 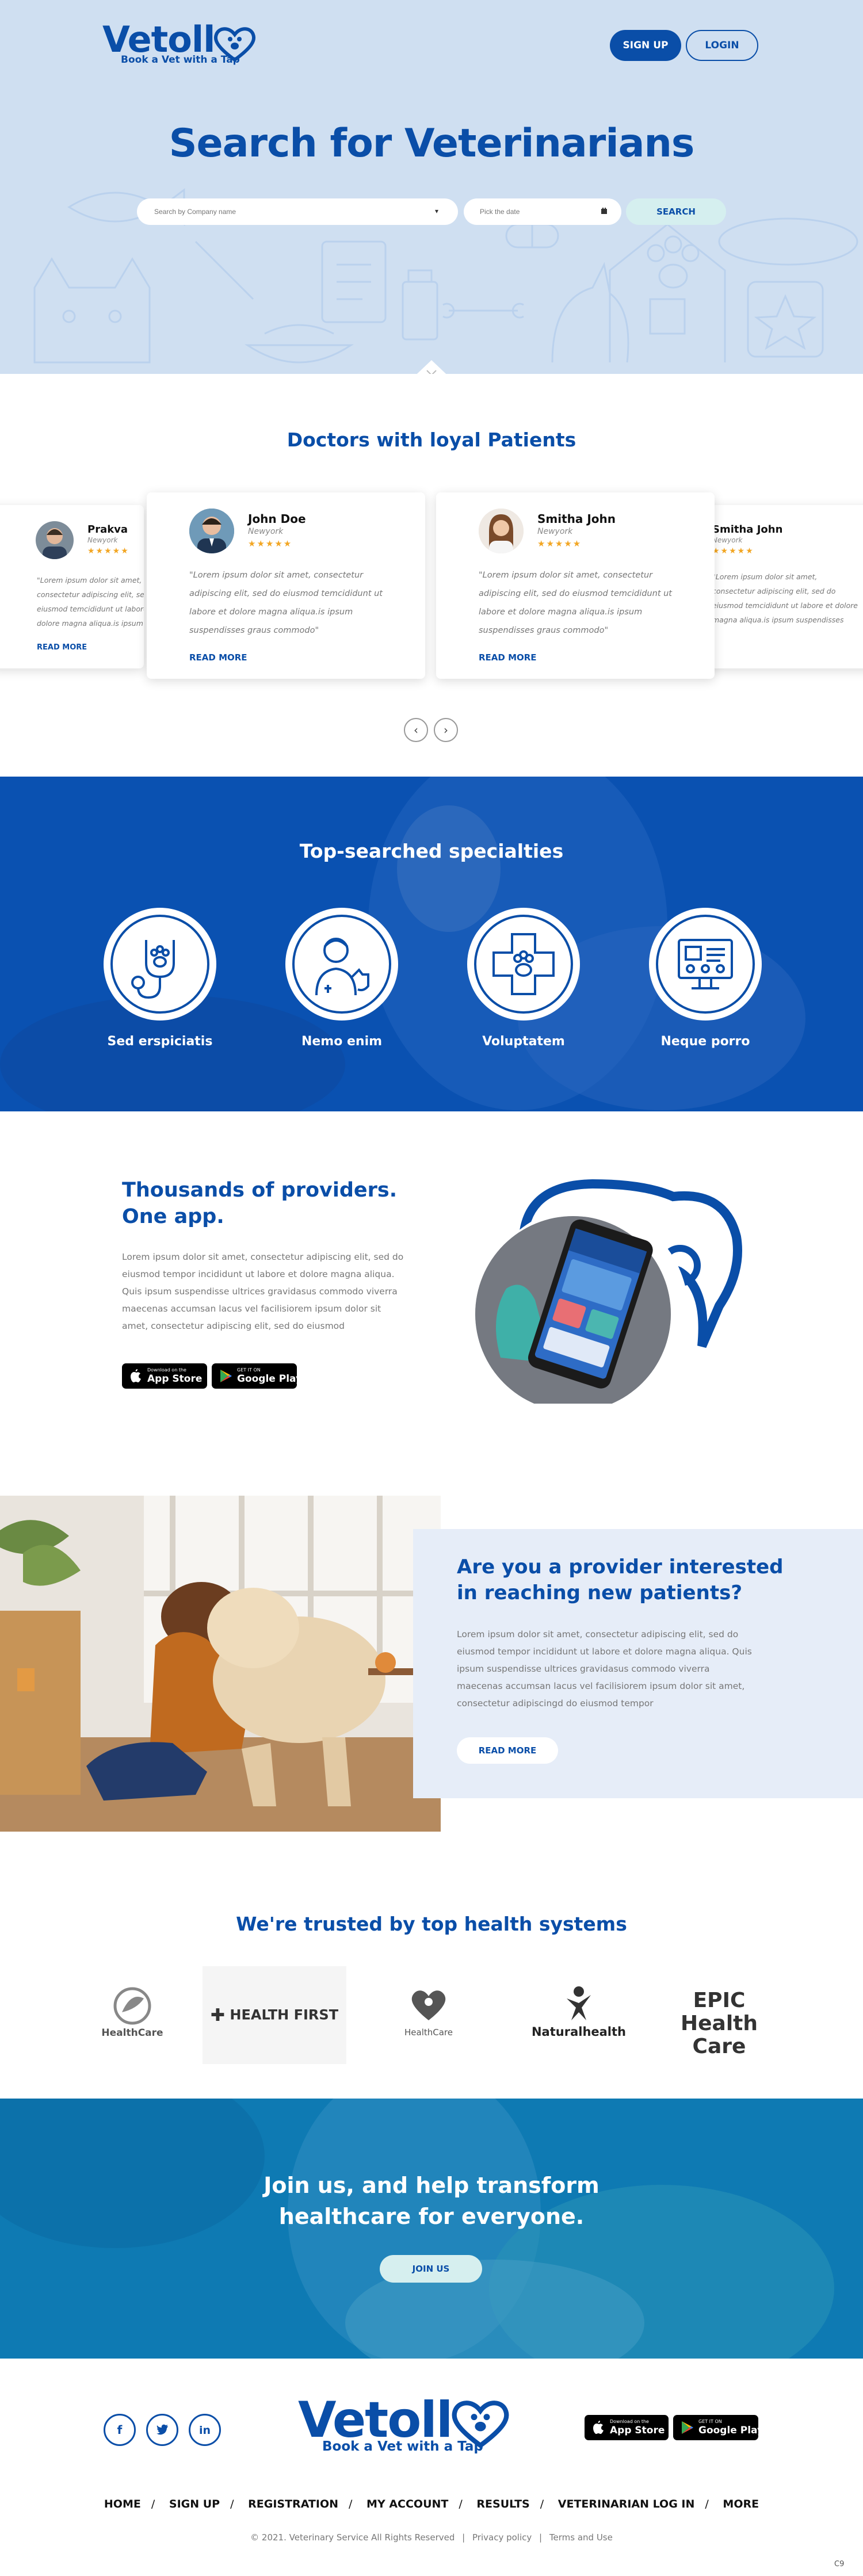 I want to click on doctors-section-title: Doctors with loyal Patients, so click(x=431, y=440).